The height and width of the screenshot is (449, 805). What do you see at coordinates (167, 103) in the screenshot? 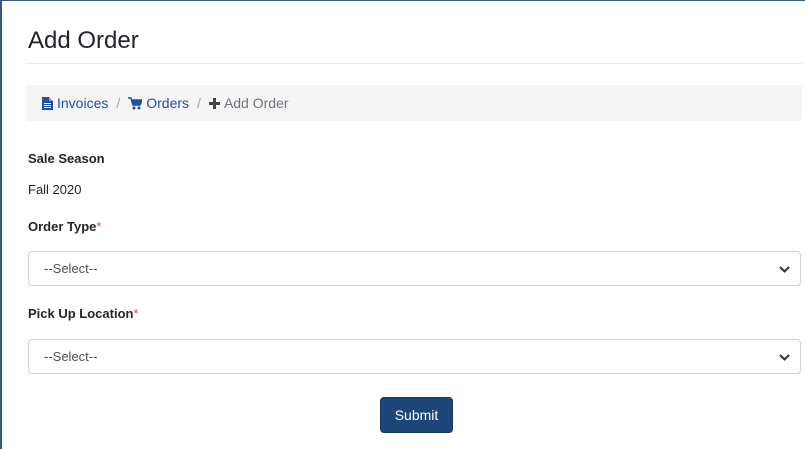
I see `breadcrumb-link-orders: Orders` at bounding box center [167, 103].